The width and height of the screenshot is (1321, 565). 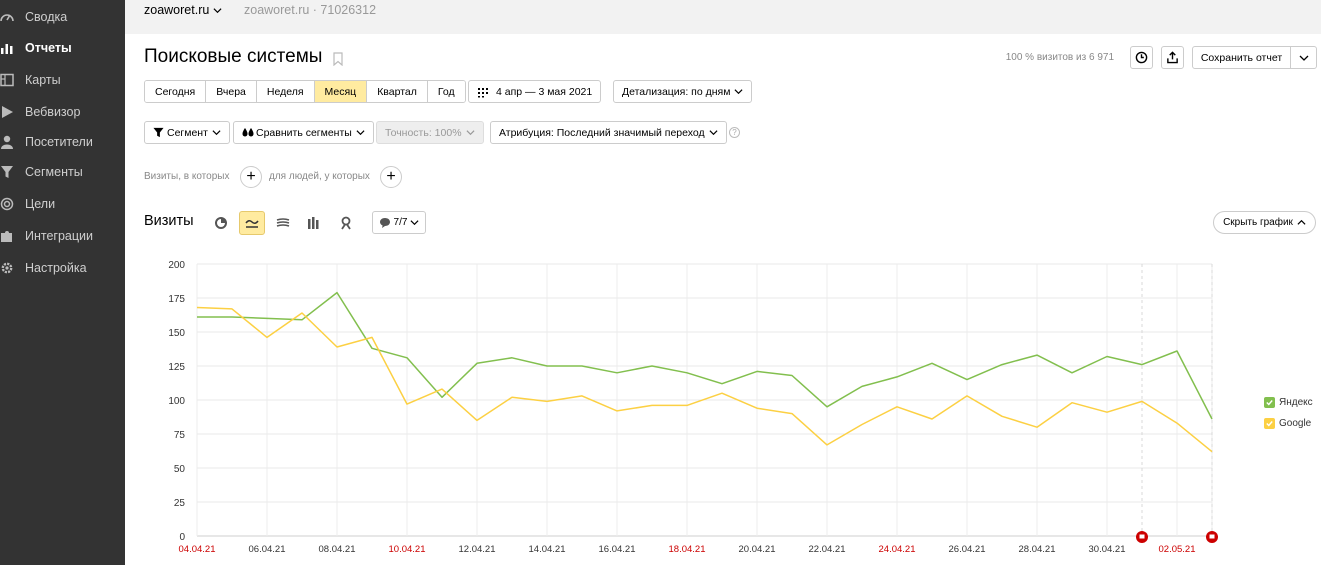 What do you see at coordinates (176, 265) in the screenshot?
I see `y-tick-label: 200` at bounding box center [176, 265].